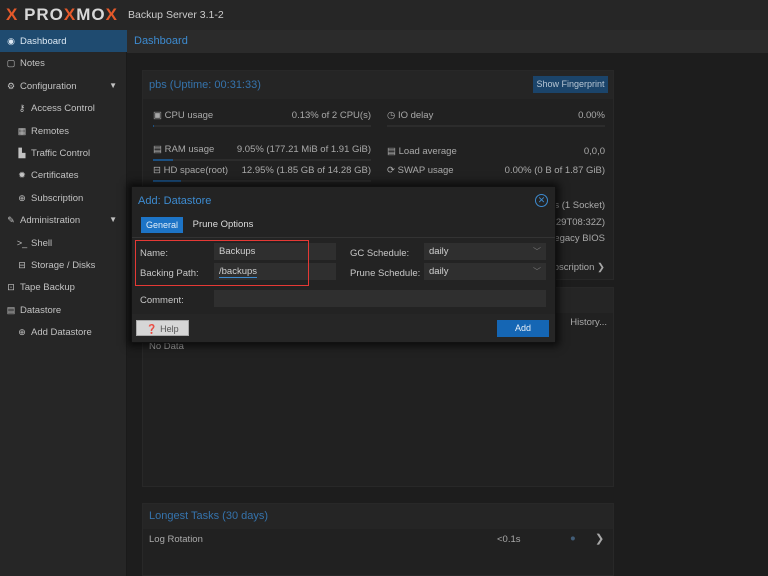 The width and height of the screenshot is (768, 576). What do you see at coordinates (162, 225) in the screenshot?
I see `tab-general: General` at bounding box center [162, 225].